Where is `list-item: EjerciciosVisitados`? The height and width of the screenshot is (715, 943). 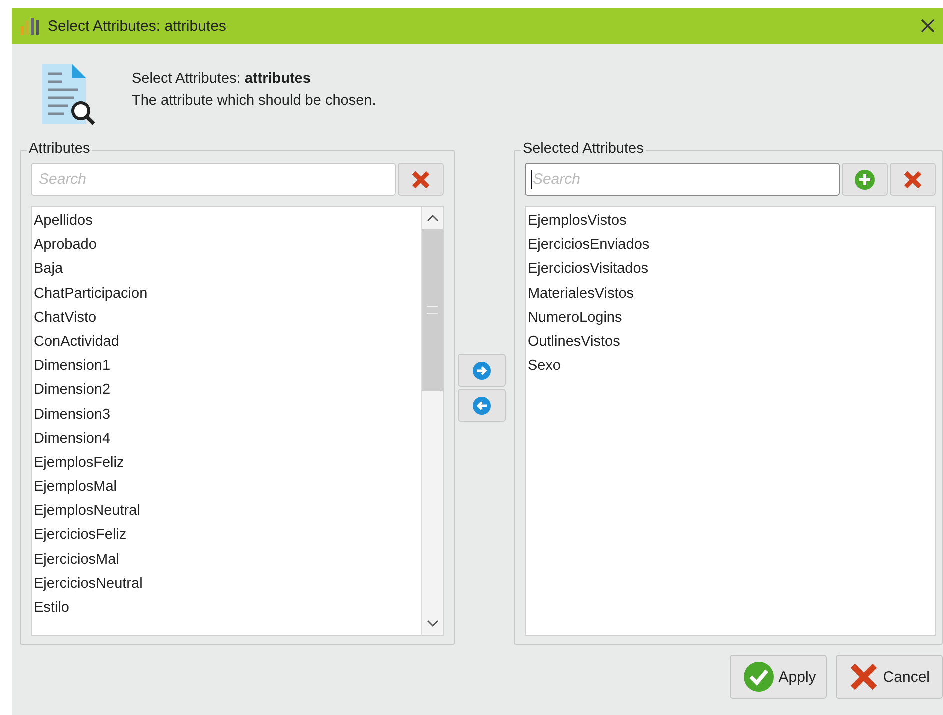
list-item: EjerciciosVisitados is located at coordinates (730, 269).